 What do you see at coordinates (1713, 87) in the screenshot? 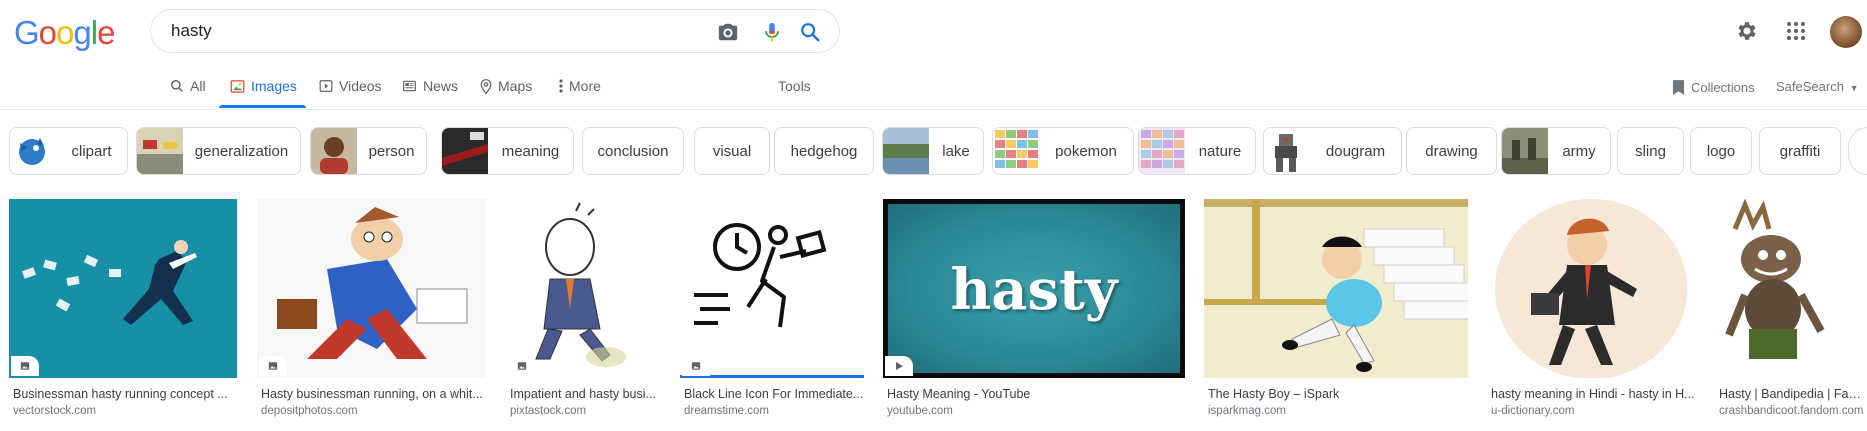
I see `collections-button: Collections` at bounding box center [1713, 87].